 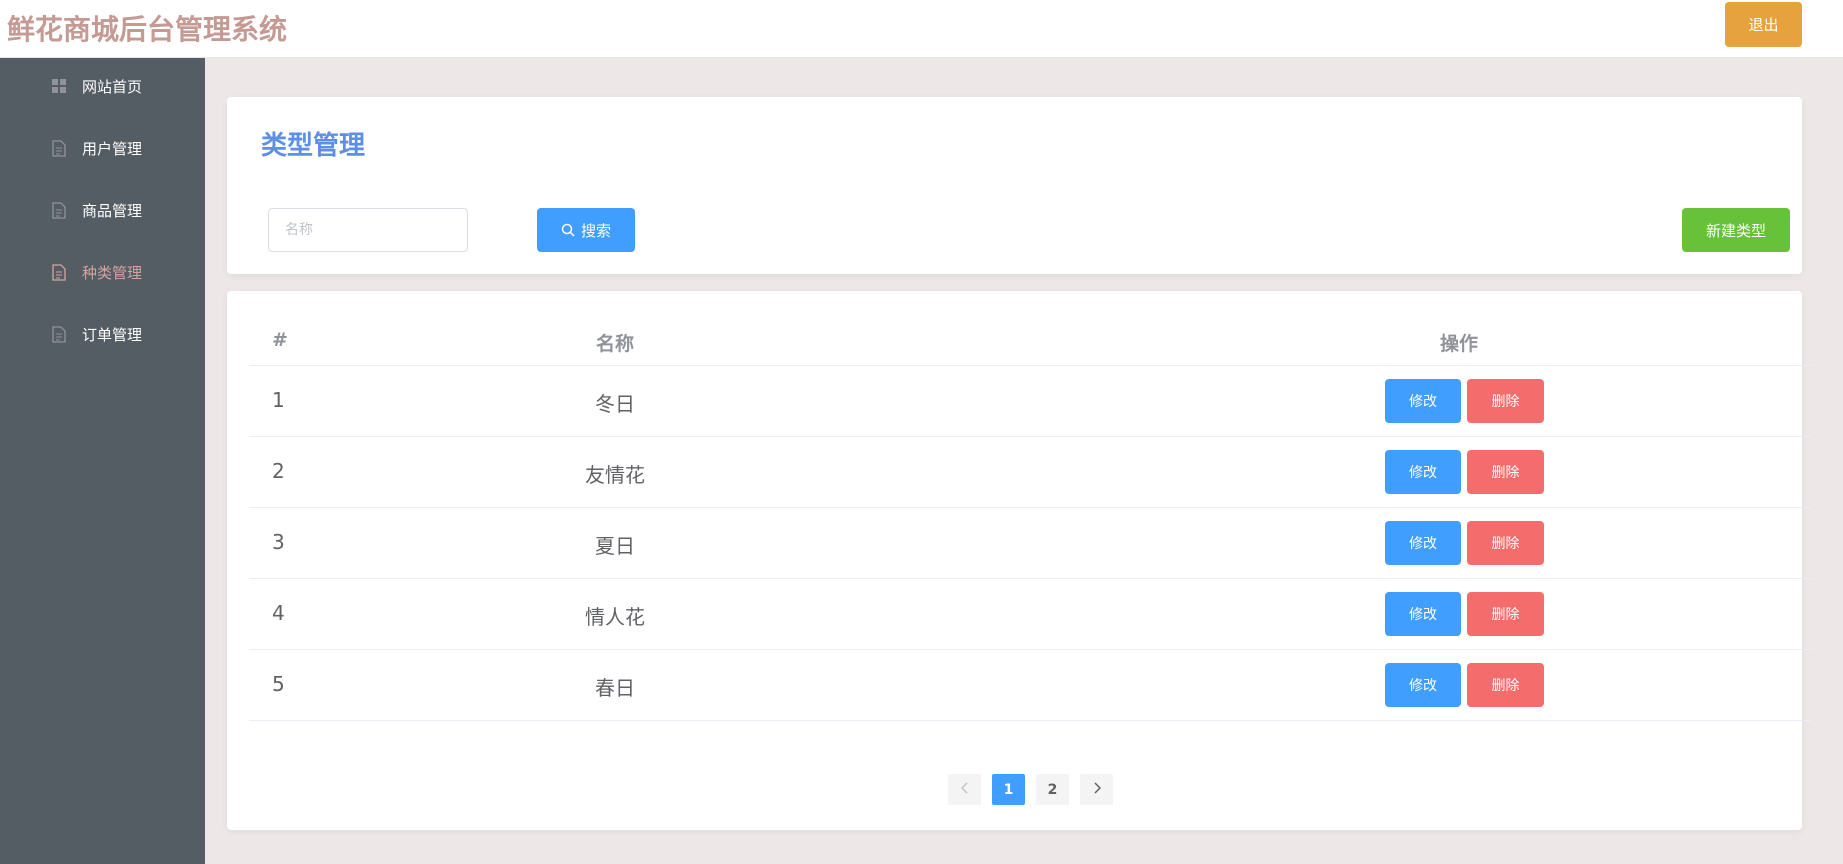 What do you see at coordinates (112, 334) in the screenshot?
I see `sidebar-item-label: 订单管理` at bounding box center [112, 334].